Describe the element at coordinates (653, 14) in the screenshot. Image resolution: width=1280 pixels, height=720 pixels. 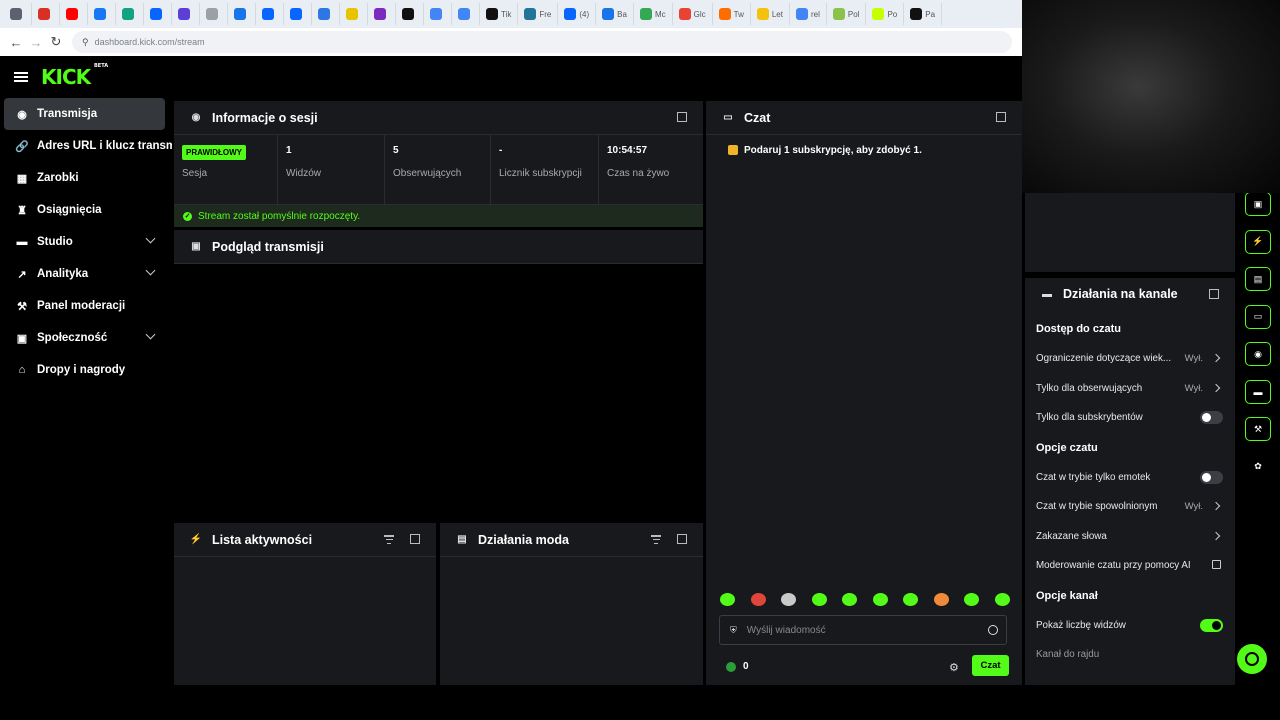
I see `browser-tab: Mc` at that location.